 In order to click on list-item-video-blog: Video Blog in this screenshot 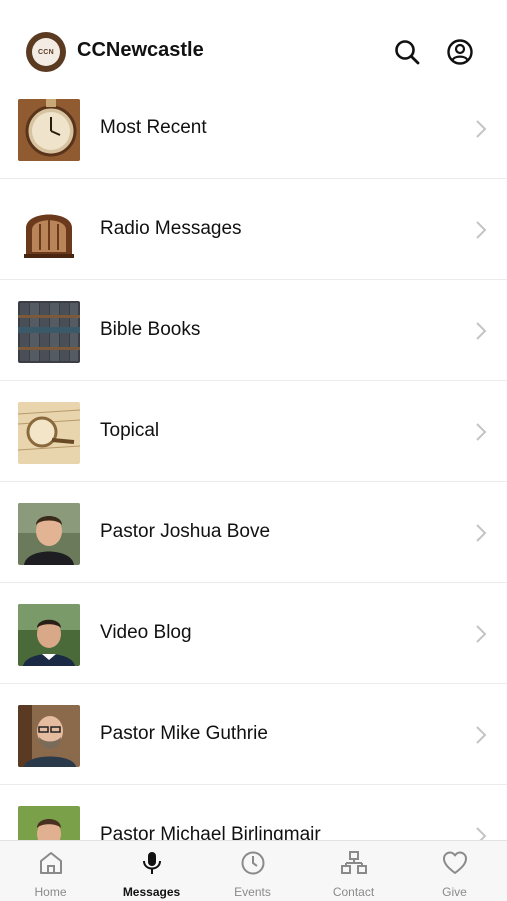, I will do `click(253, 633)`.